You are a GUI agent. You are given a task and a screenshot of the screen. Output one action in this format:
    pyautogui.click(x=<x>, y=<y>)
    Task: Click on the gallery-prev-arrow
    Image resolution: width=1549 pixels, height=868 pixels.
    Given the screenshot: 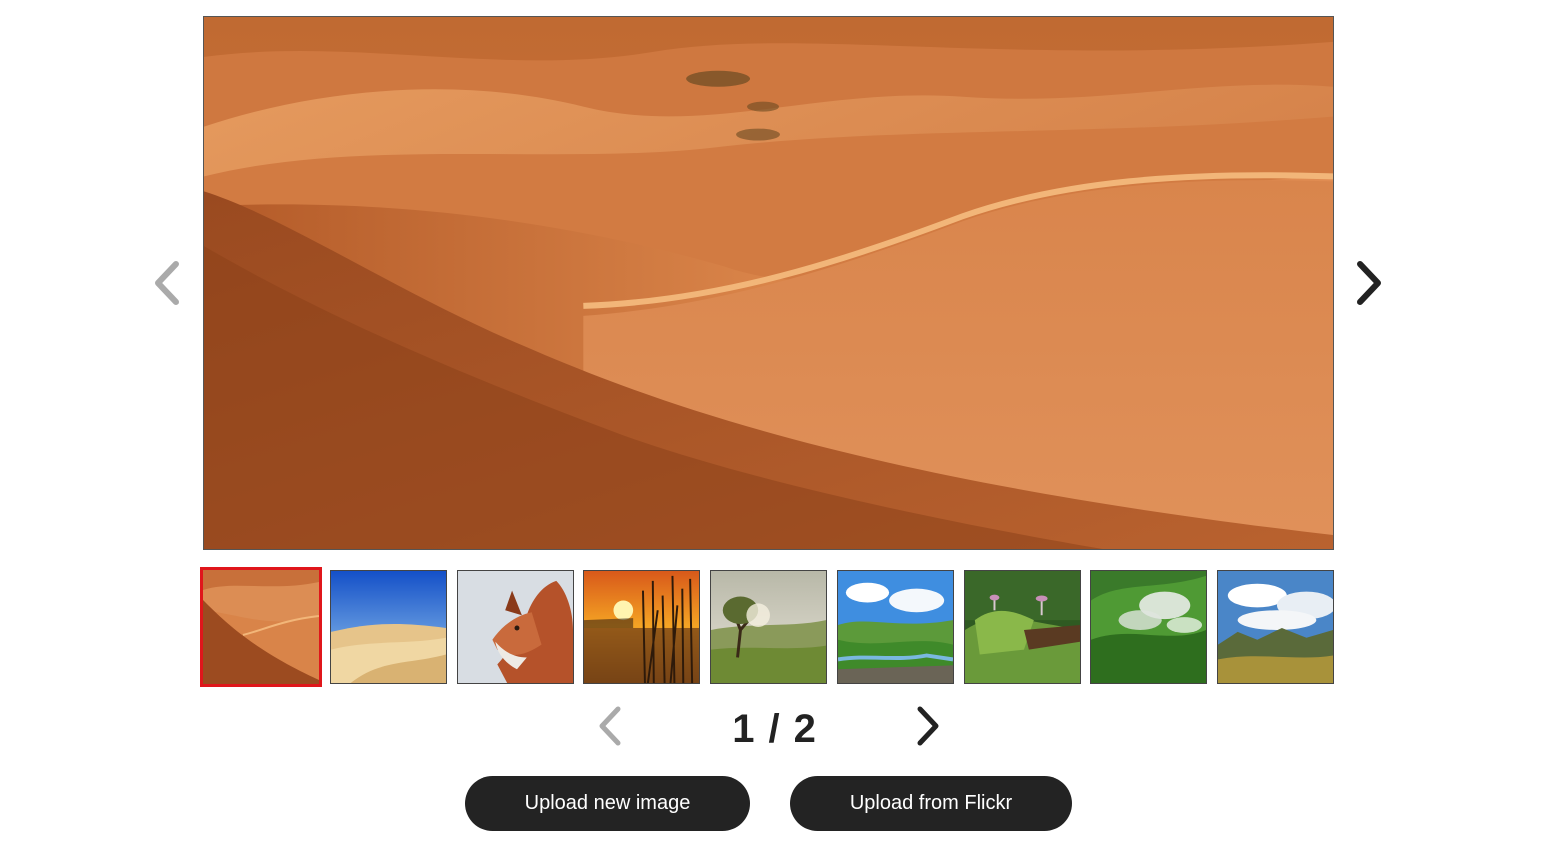 What is the action you would take?
    pyautogui.click(x=167, y=283)
    